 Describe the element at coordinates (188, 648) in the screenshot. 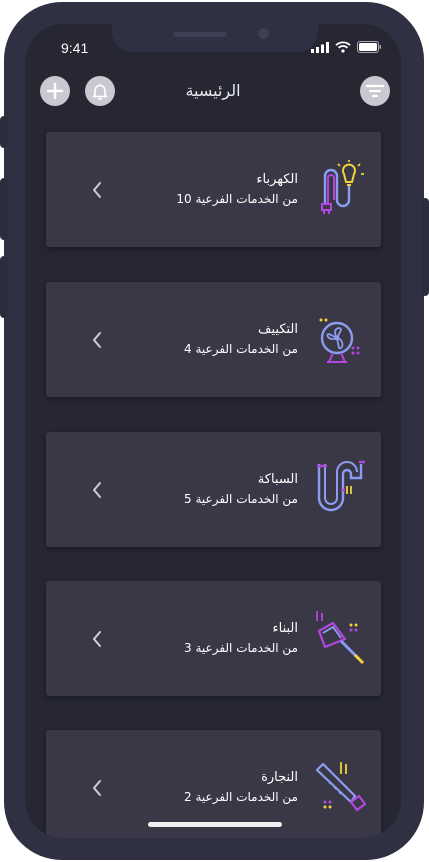

I see `subservice-count: 3` at that location.